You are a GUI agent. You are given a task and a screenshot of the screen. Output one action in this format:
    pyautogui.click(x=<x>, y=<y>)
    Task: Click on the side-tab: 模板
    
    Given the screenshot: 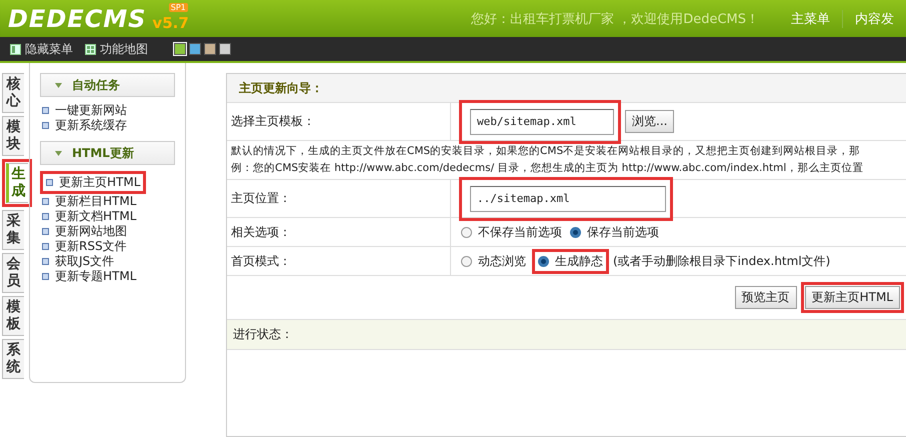 What is the action you would take?
    pyautogui.click(x=13, y=316)
    